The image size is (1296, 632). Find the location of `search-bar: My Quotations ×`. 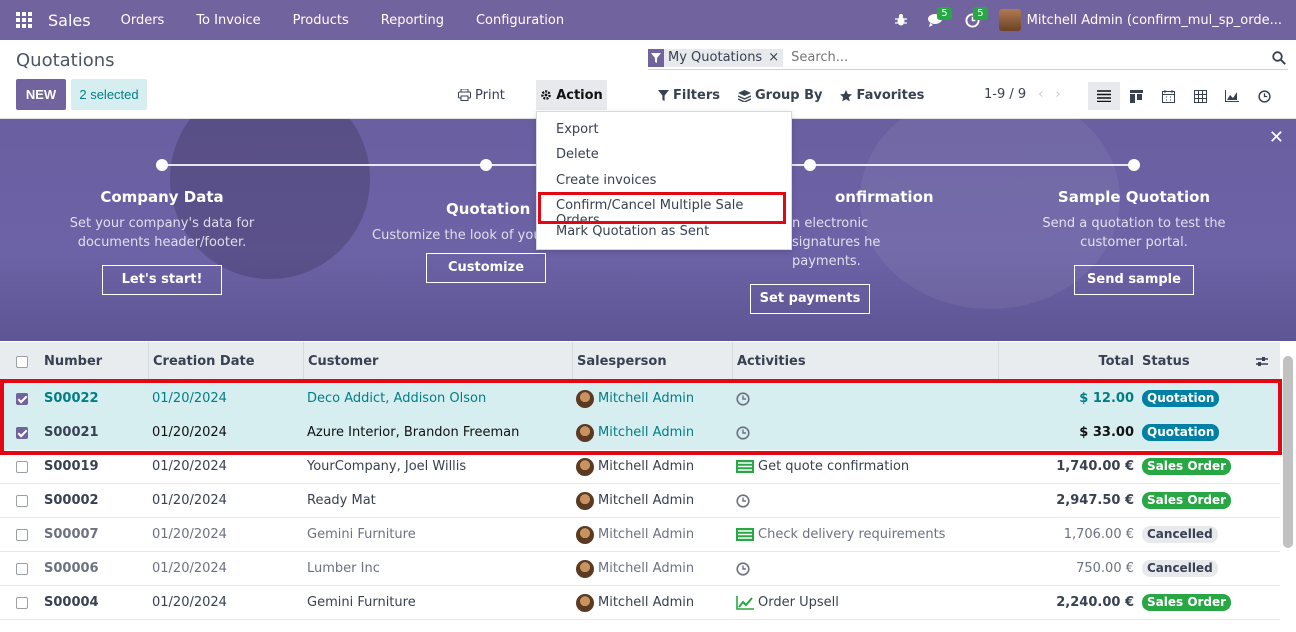

search-bar: My Quotations × is located at coordinates (968, 58).